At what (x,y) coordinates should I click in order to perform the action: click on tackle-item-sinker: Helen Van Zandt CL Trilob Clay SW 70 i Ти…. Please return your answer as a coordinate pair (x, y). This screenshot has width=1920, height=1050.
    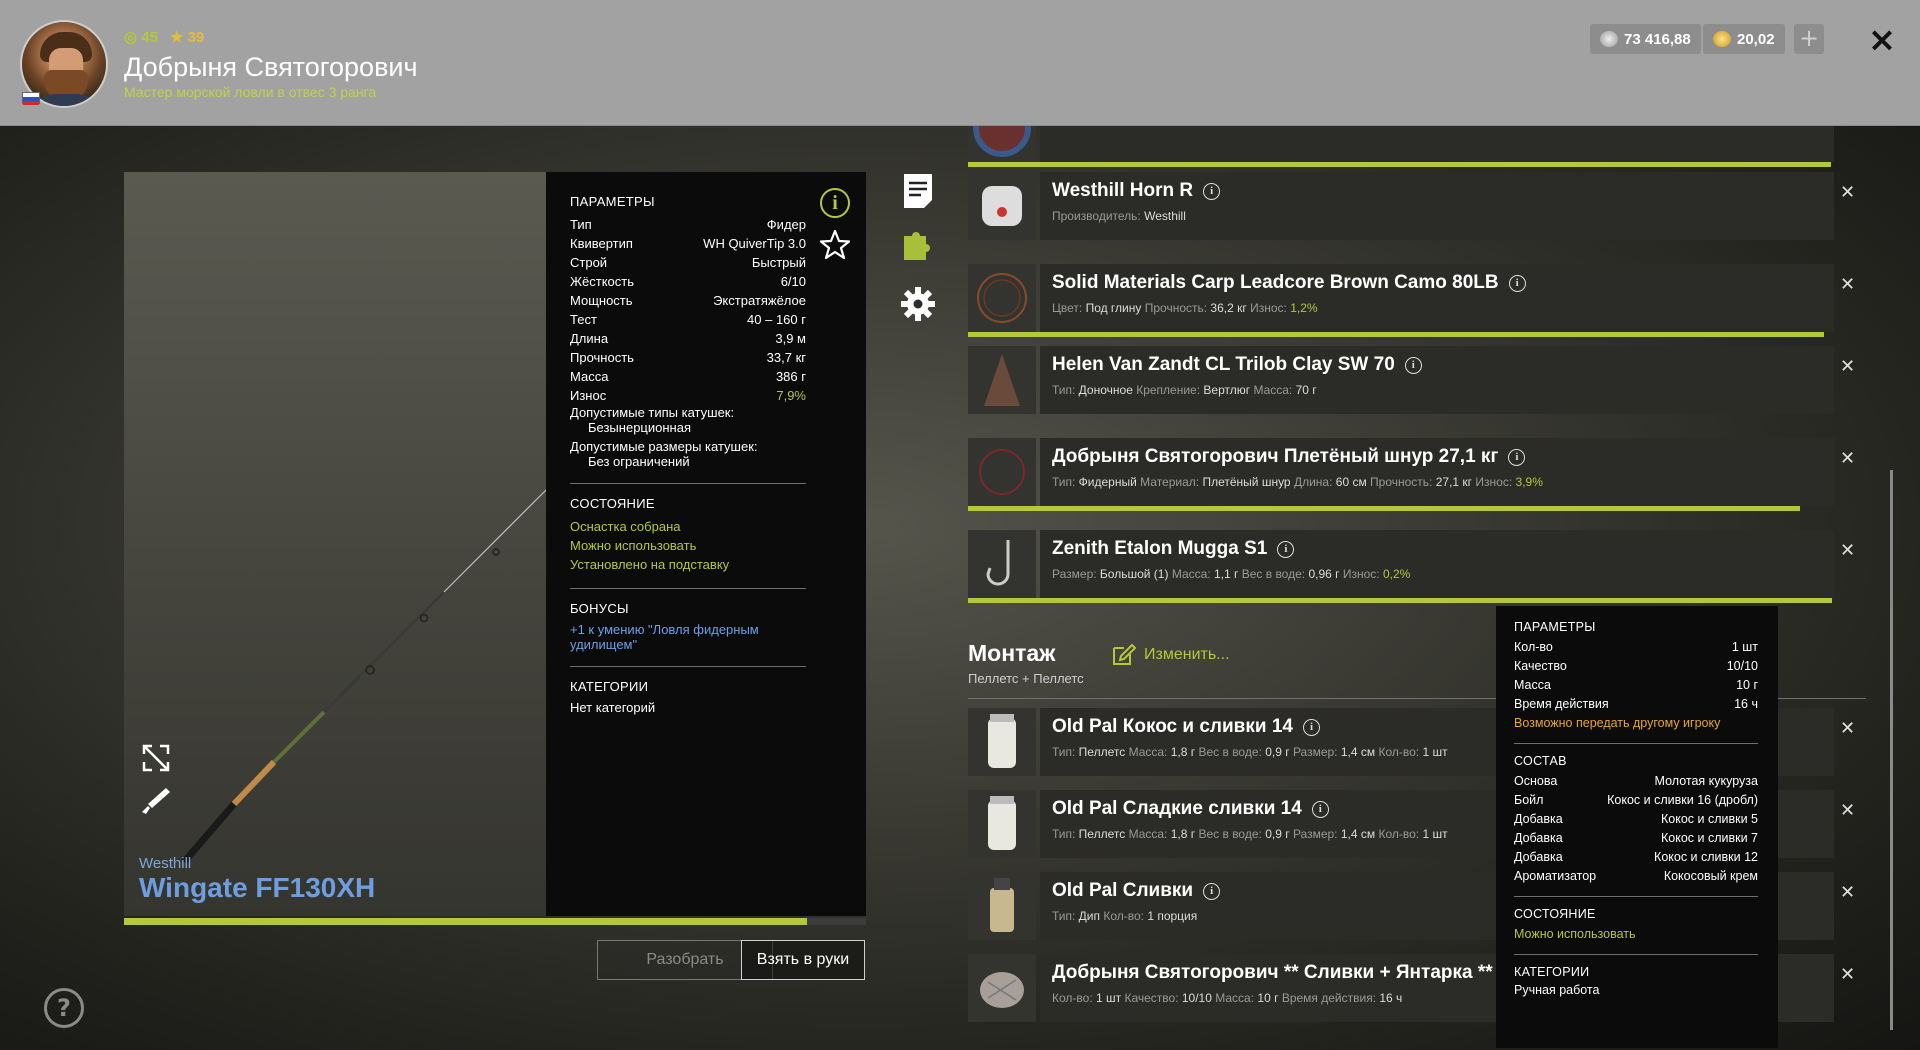
    Looking at the image, I should click on (1418, 380).